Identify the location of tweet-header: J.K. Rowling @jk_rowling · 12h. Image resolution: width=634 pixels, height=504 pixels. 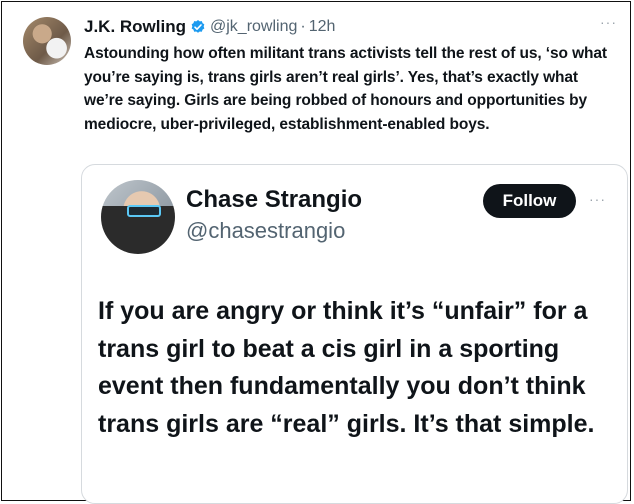
(209, 27).